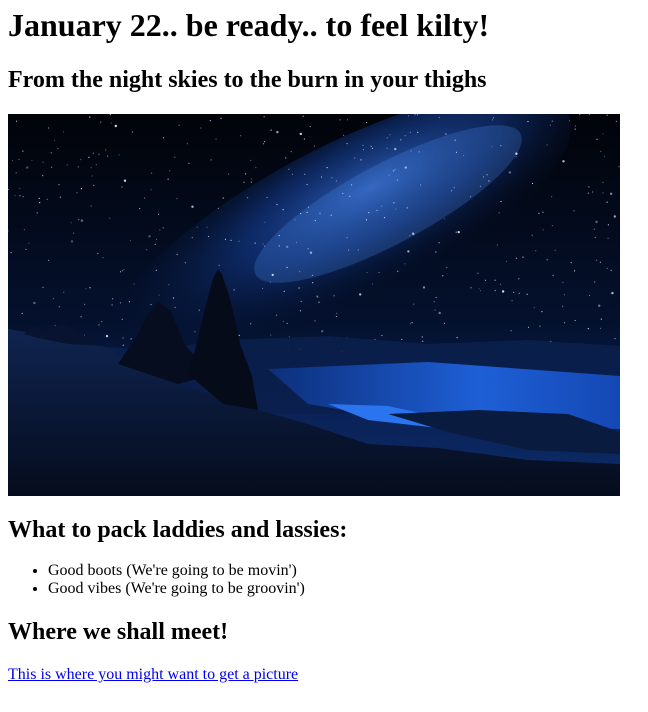  I want to click on packing-heading: What to pack laddies and lassies:, so click(178, 530).